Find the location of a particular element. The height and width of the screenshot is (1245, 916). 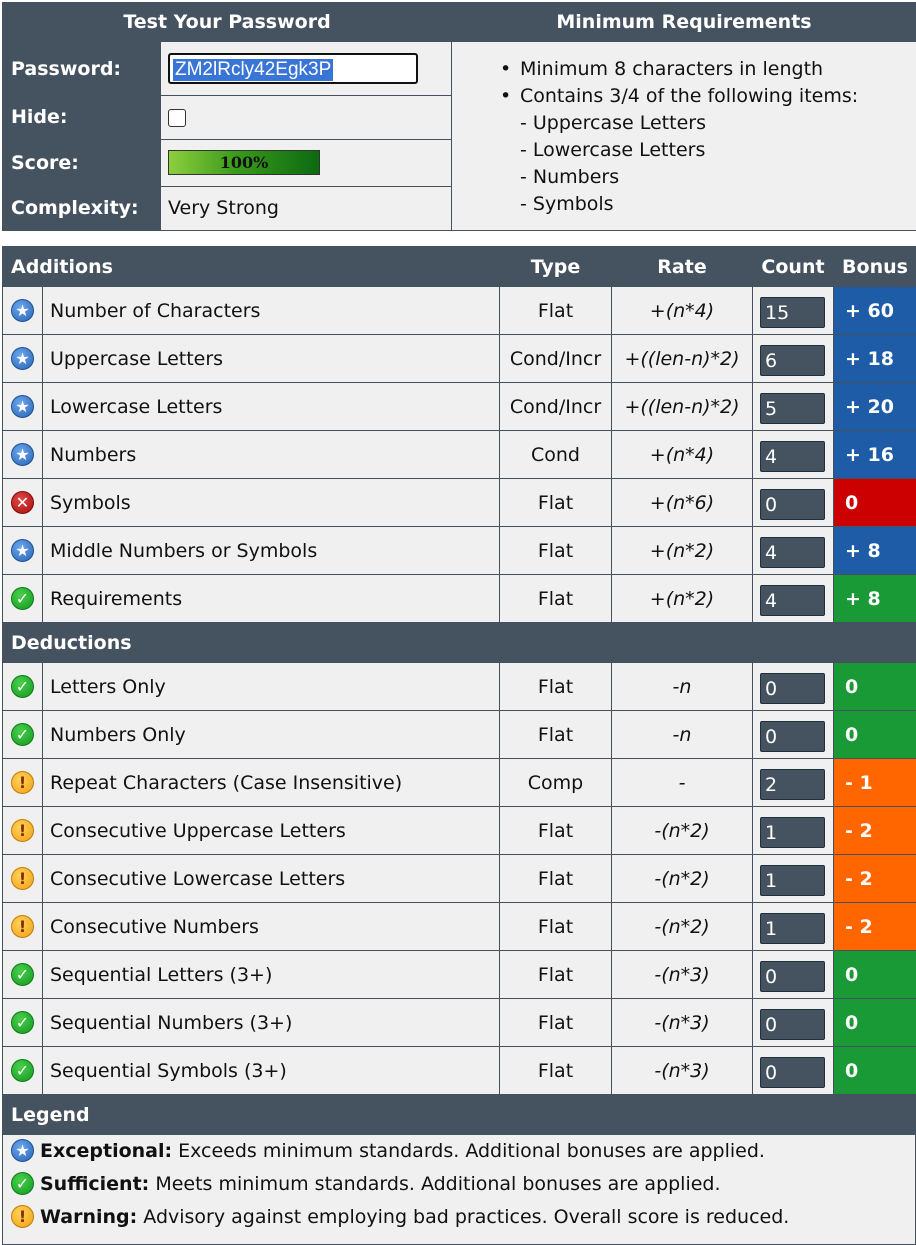

legend-term: Exceptional: is located at coordinates (106, 1151).